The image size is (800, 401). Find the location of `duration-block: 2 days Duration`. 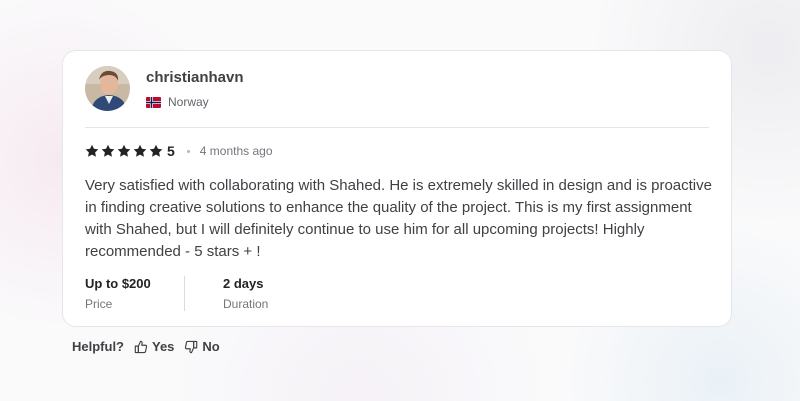

duration-block: 2 days Duration is located at coordinates (253, 293).